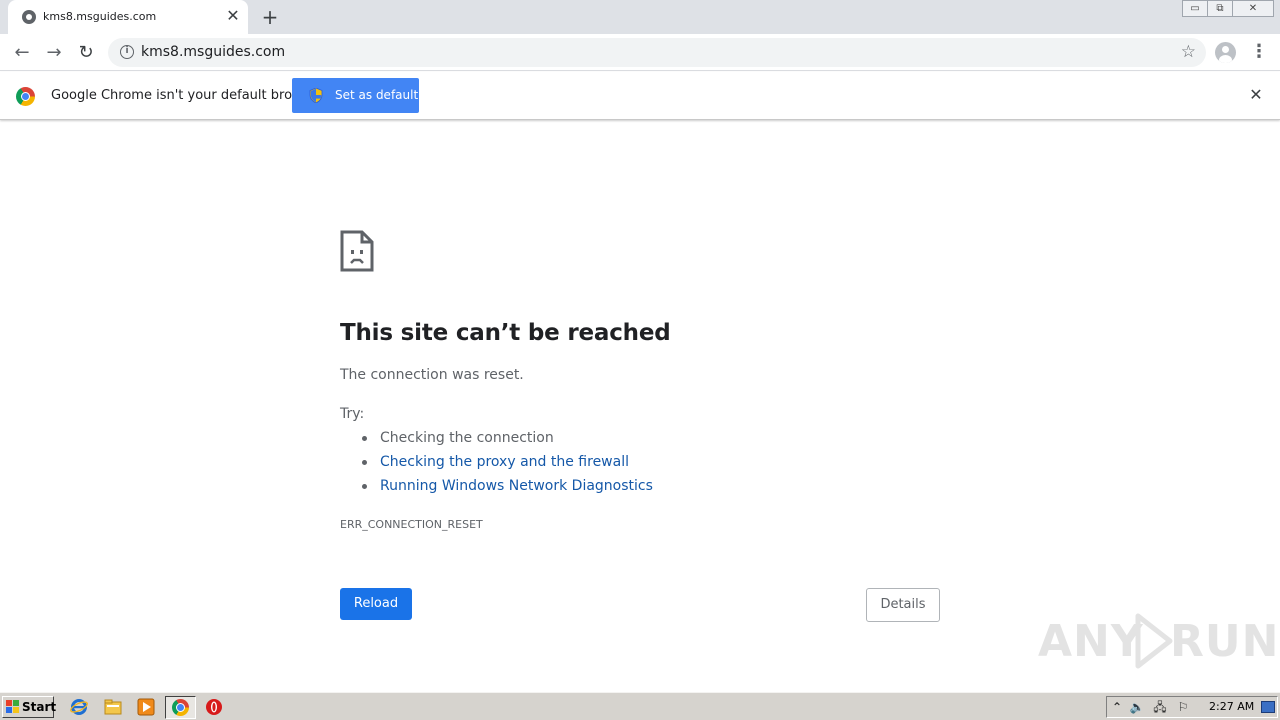 The image size is (1280, 720). Describe the element at coordinates (505, 333) in the screenshot. I see `error-title: This site can’t be reached` at that location.